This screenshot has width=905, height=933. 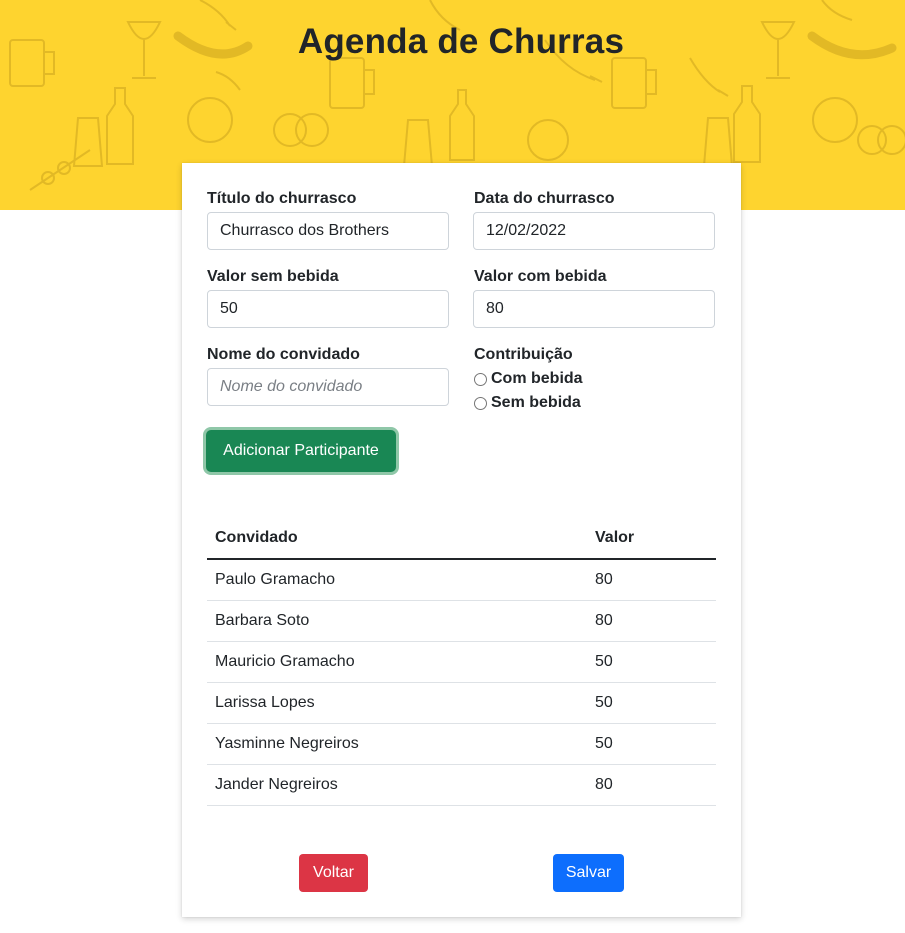 I want to click on column-header-value: Valor, so click(x=651, y=539).